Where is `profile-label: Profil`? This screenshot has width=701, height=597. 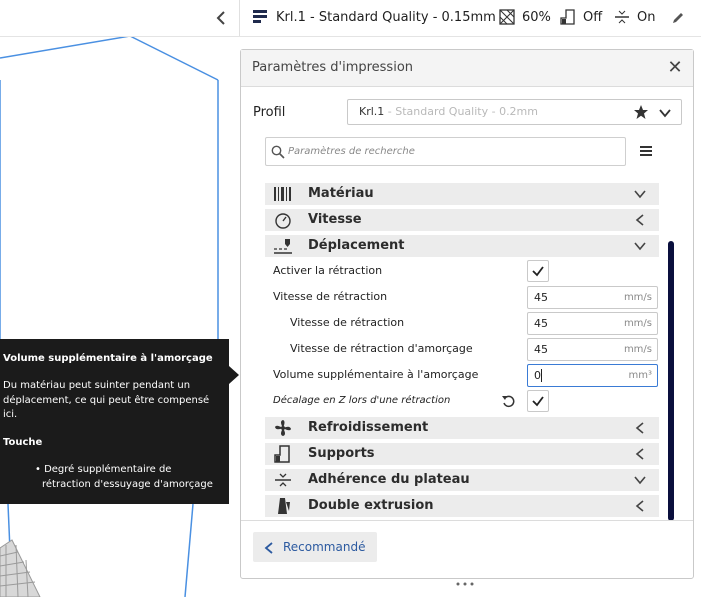
profile-label: Profil is located at coordinates (269, 112).